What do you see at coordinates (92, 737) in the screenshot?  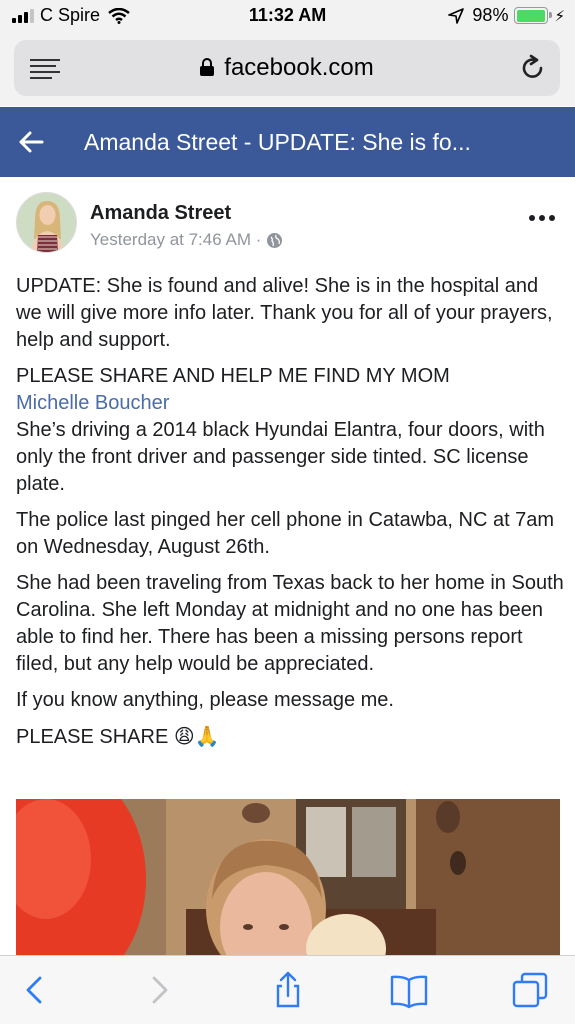 I see `closing-text: PLEASE SHARE` at bounding box center [92, 737].